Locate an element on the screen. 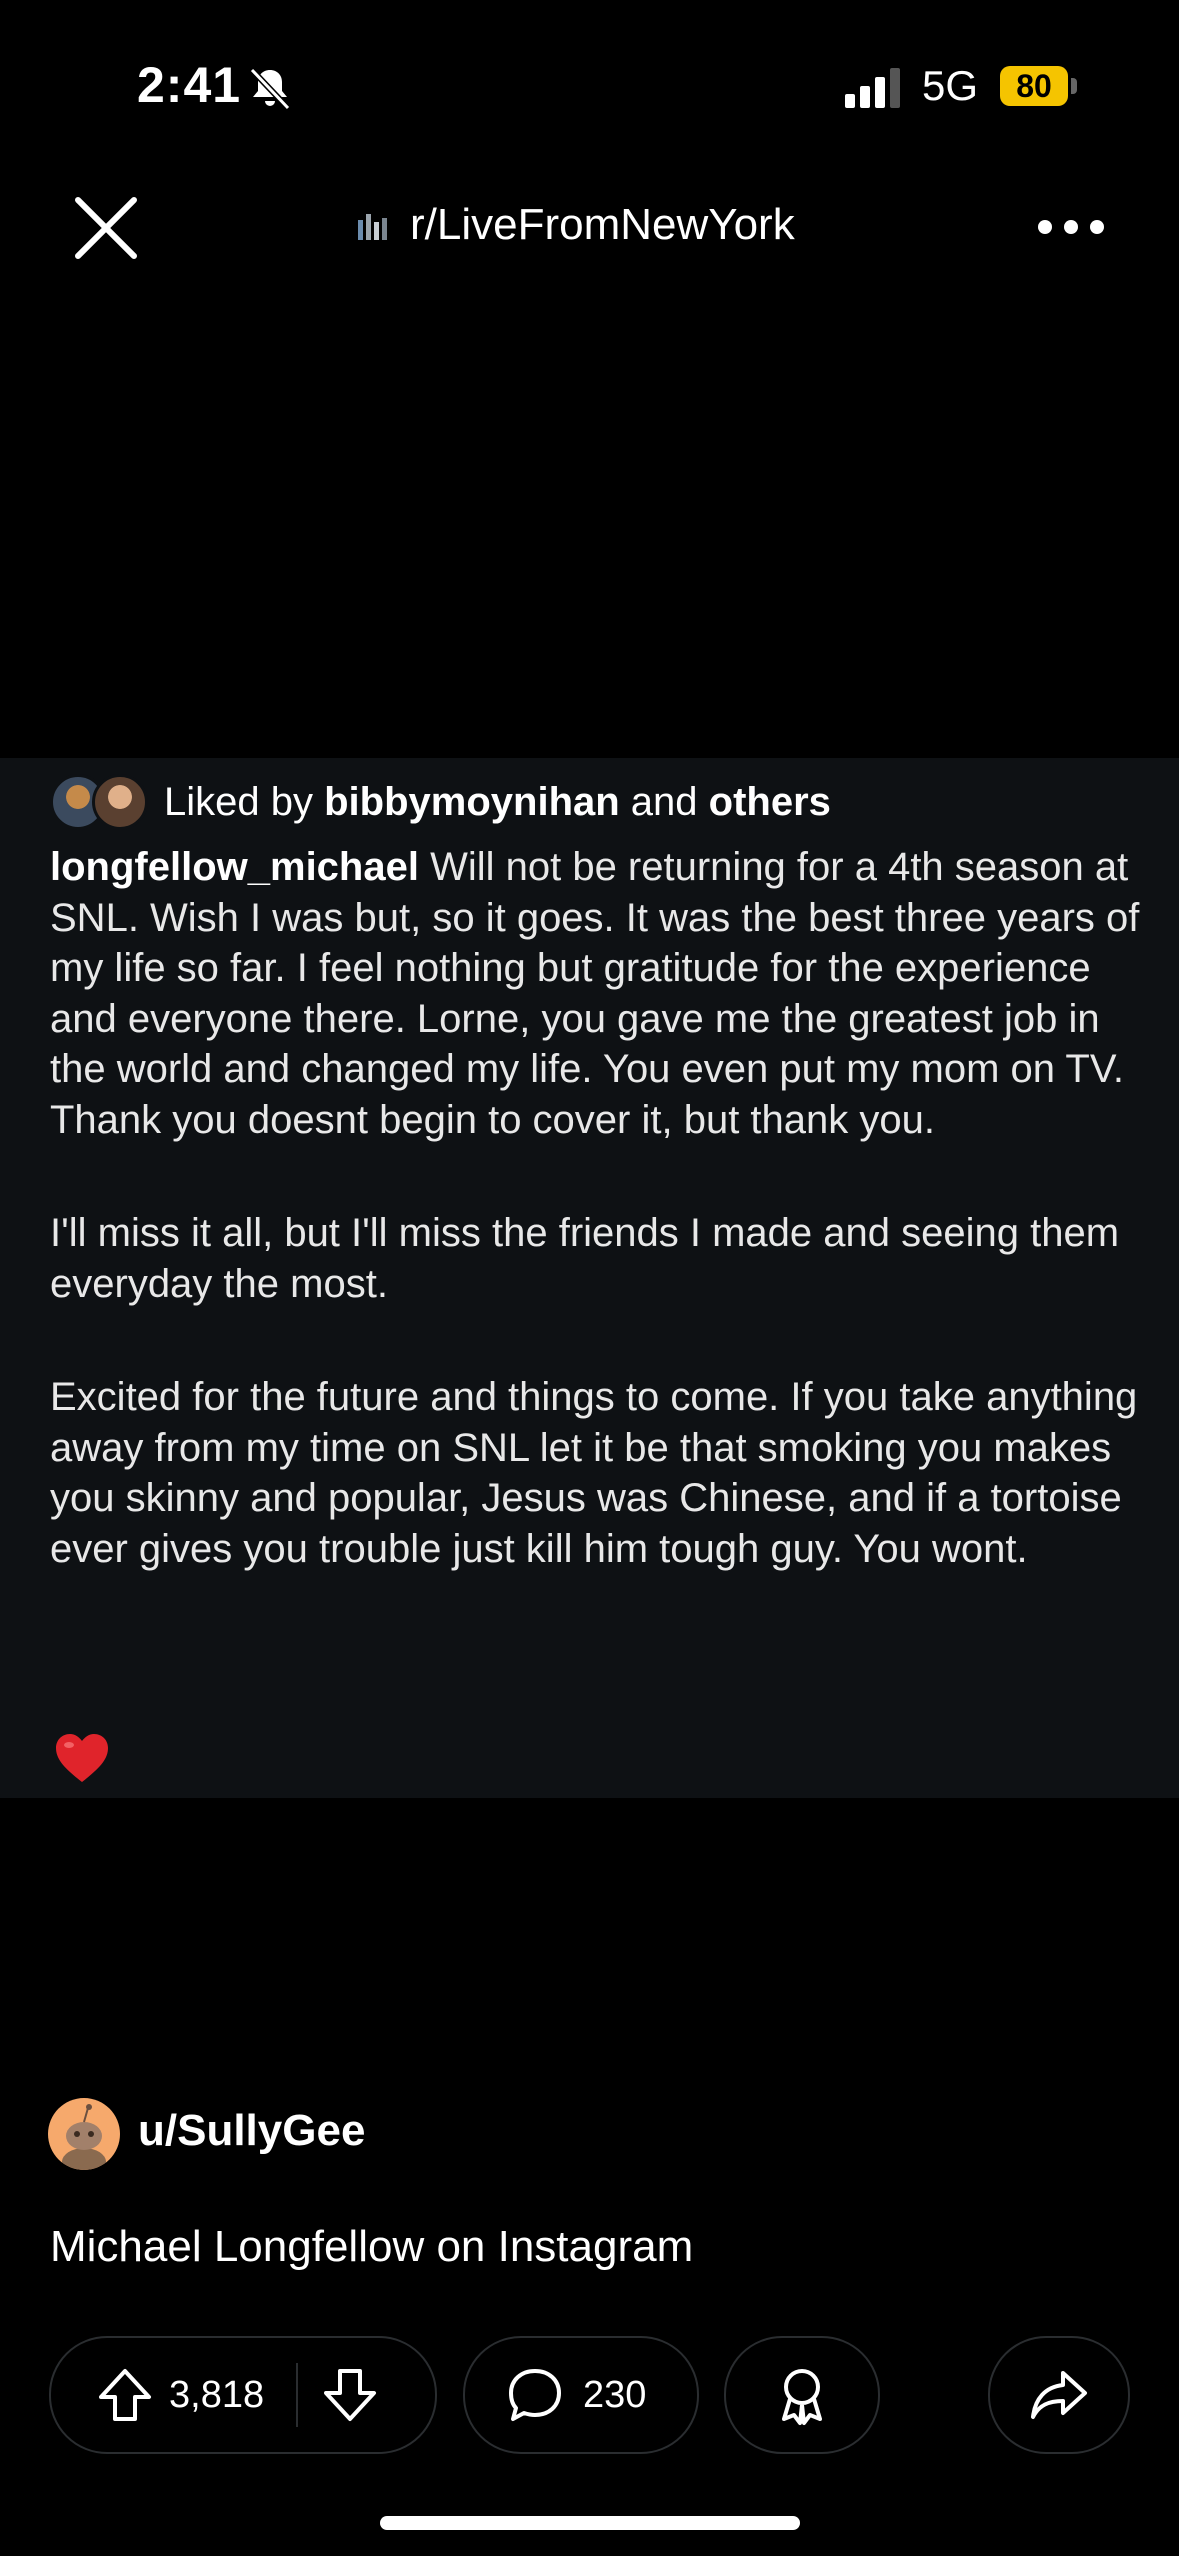 Image resolution: width=1179 pixels, height=2556 pixels. more-options-icon is located at coordinates (1071, 227).